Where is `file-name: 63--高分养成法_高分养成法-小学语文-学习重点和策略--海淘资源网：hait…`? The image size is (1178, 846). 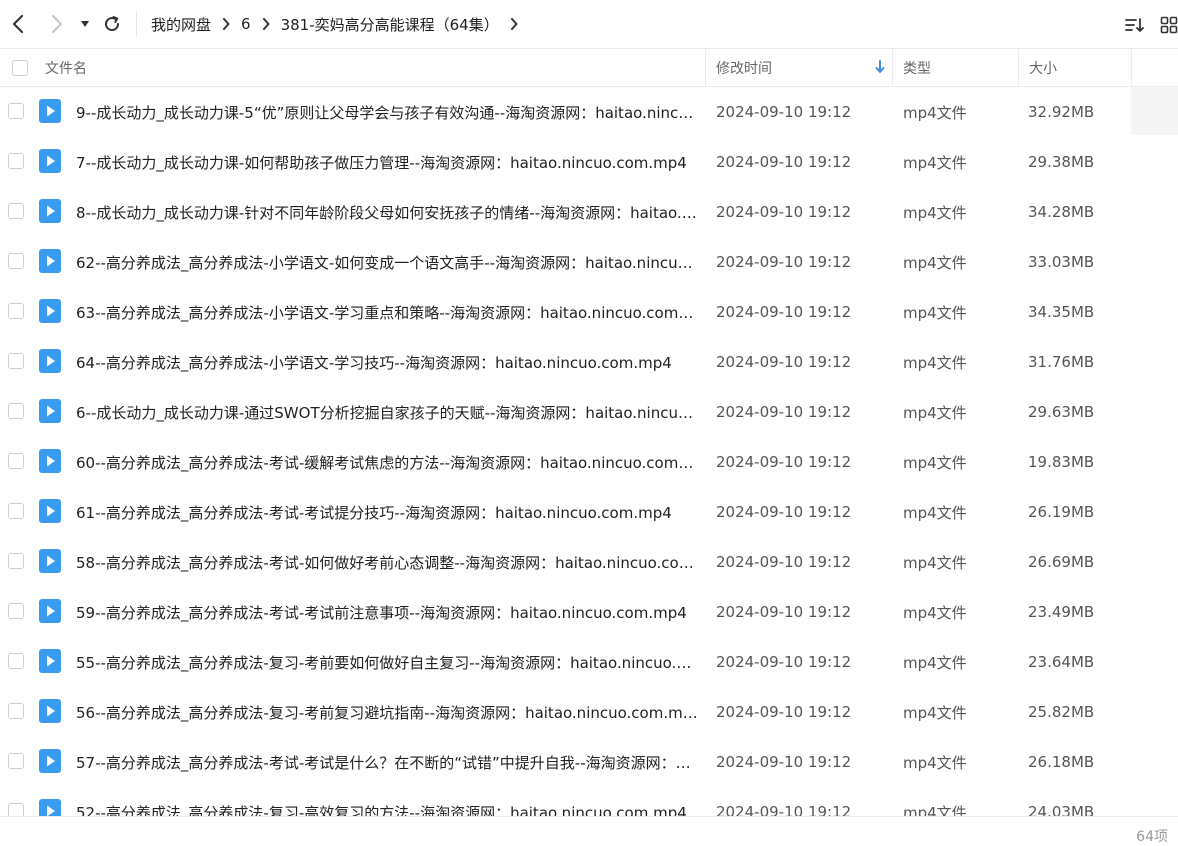
file-name: 63--高分养成法_高分养成法-小学语文-学习重点和策略--海淘资源网：hait… is located at coordinates (387, 312).